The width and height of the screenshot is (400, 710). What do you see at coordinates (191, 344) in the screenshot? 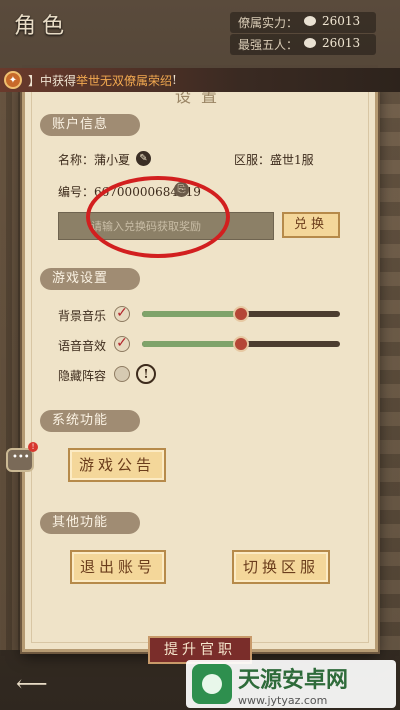
I see `voice-slider-fill` at bounding box center [191, 344].